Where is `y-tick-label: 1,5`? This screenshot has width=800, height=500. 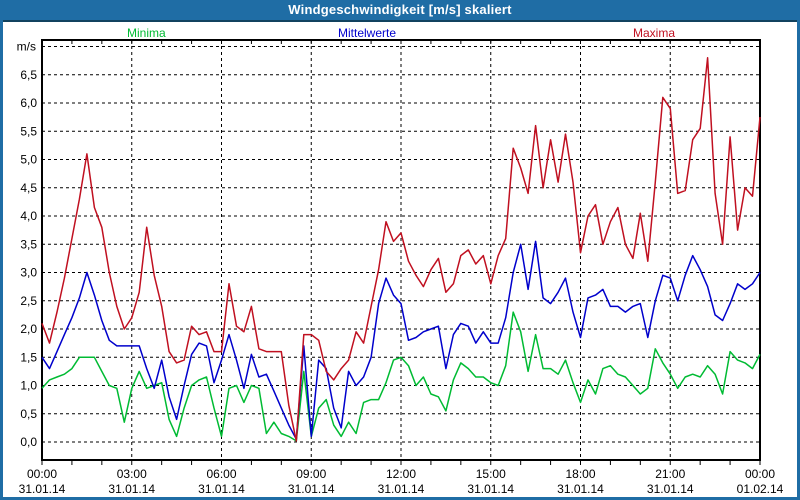
y-tick-label: 1,5 is located at coordinates (28, 357).